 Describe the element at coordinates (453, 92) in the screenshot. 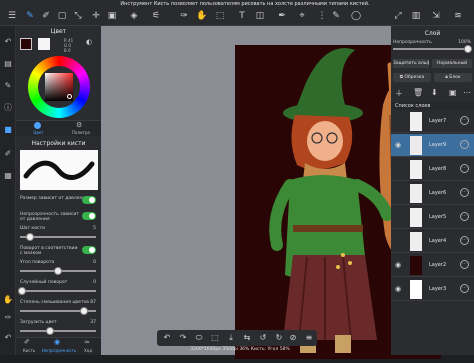

I see `layer-folder-icon: ▣` at that location.